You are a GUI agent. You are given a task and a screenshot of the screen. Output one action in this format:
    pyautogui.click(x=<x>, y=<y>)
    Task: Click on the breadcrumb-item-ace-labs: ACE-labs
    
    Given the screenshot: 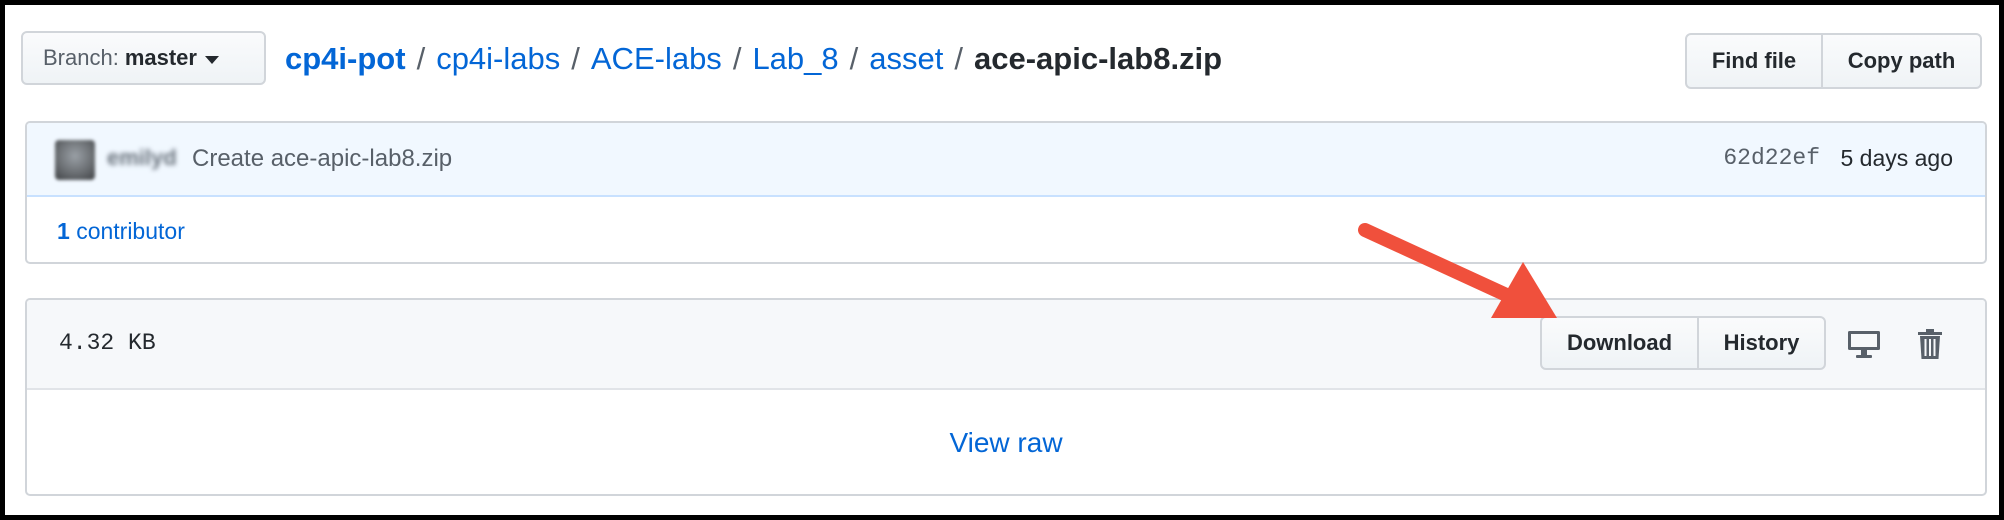 What is the action you would take?
    pyautogui.click(x=656, y=59)
    